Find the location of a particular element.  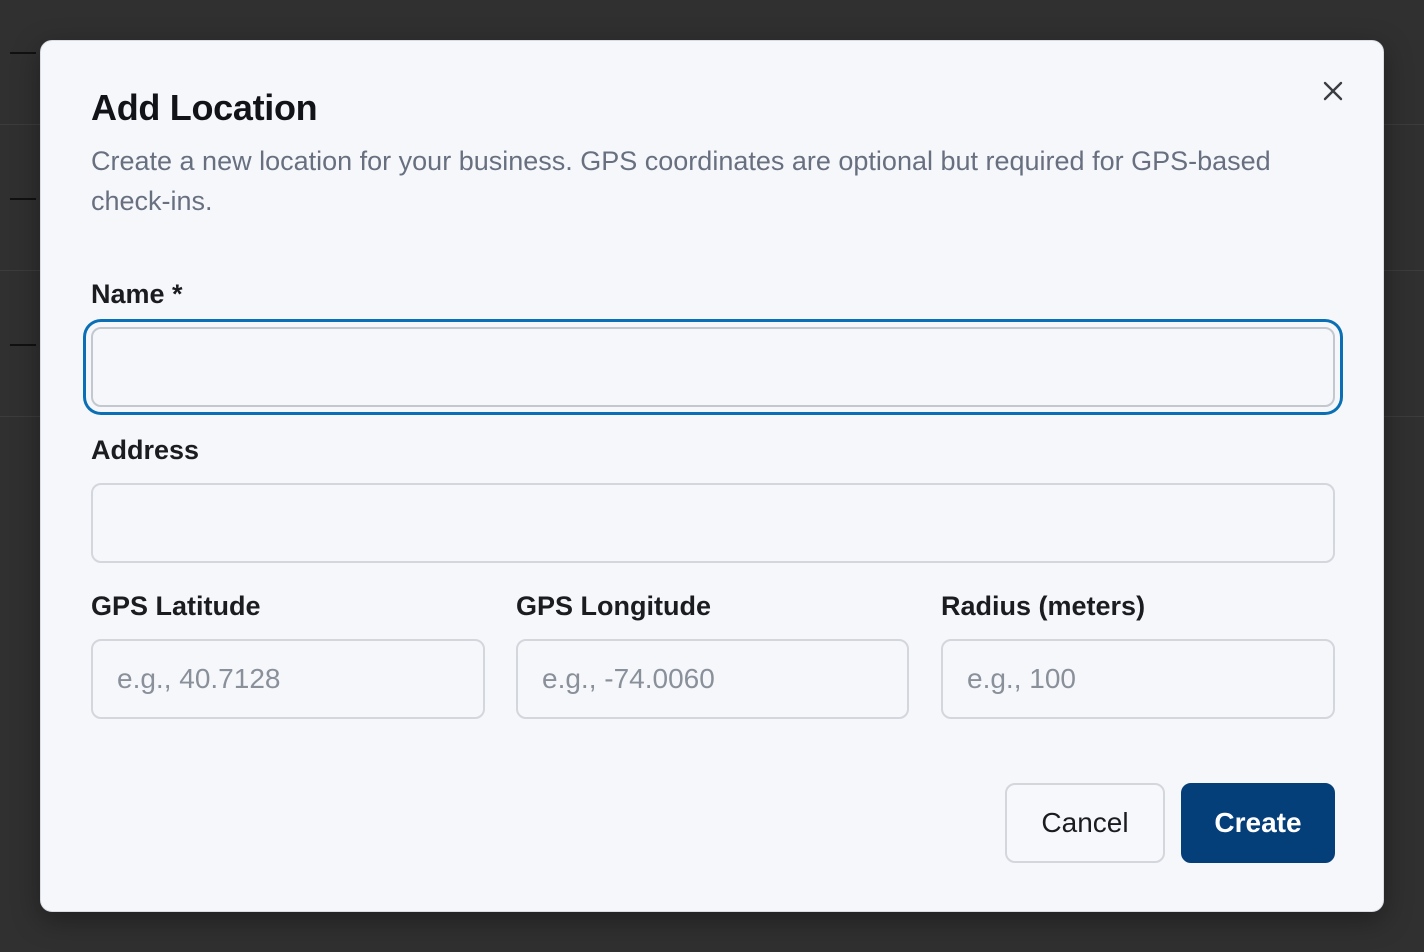

name-label: Name * is located at coordinates (137, 294).